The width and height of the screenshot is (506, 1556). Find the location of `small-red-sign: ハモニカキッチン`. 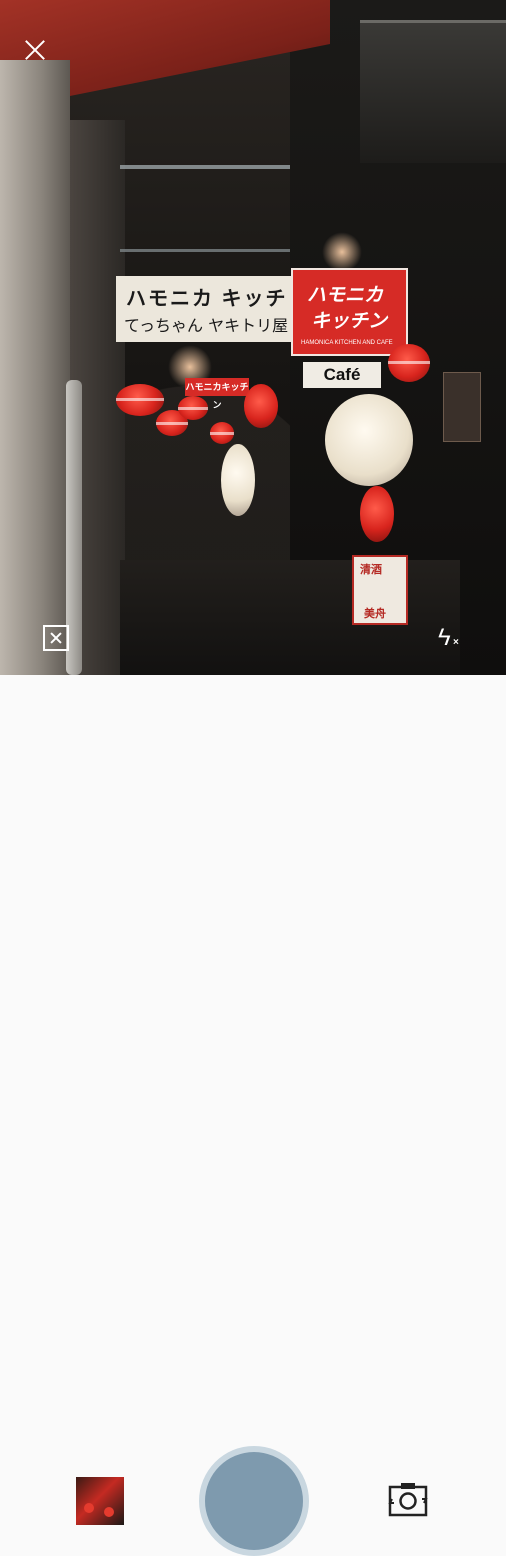

small-red-sign: ハモニカキッチン is located at coordinates (217, 394).